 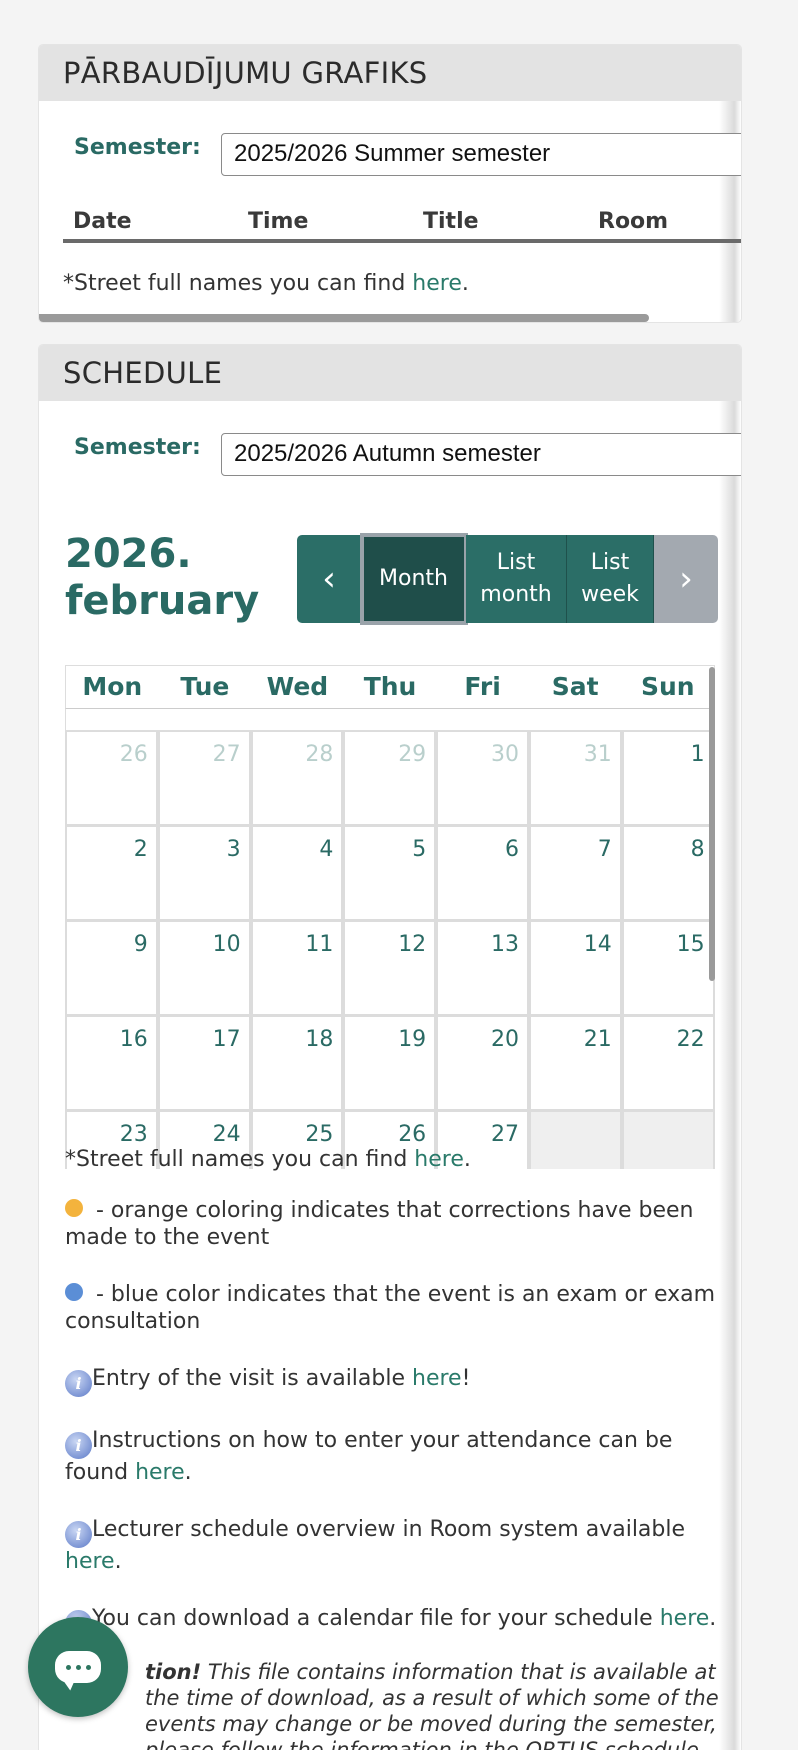 What do you see at coordinates (482, 873) in the screenshot?
I see `calendar-day: 6` at bounding box center [482, 873].